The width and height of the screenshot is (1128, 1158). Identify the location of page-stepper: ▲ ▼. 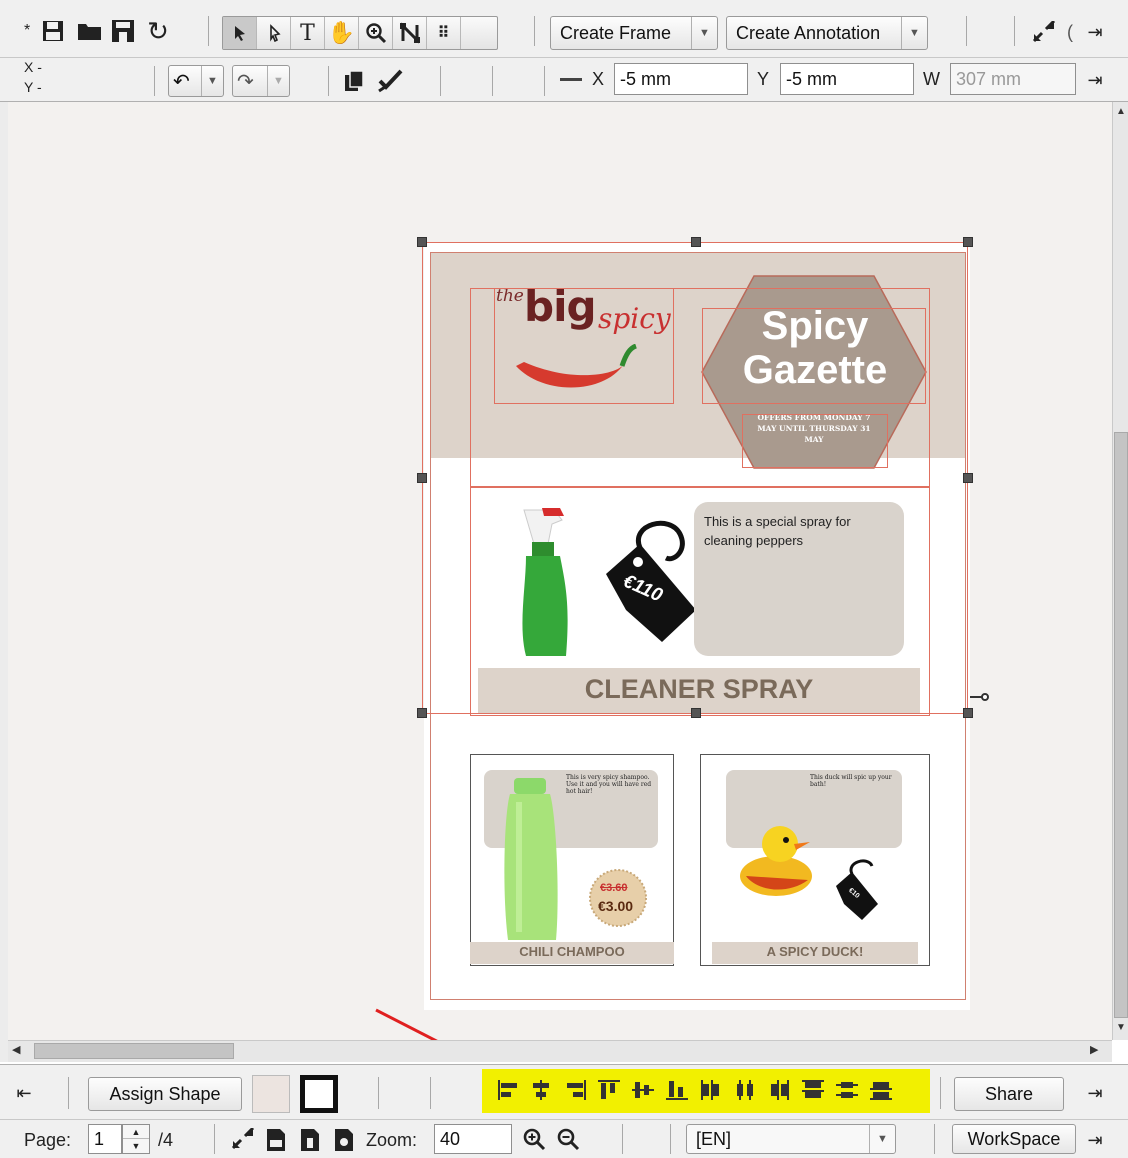
(136, 1139).